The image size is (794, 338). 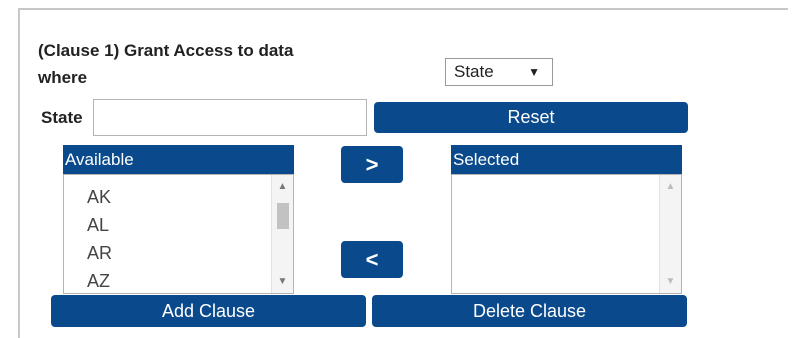 I want to click on available-header: Available, so click(x=178, y=159).